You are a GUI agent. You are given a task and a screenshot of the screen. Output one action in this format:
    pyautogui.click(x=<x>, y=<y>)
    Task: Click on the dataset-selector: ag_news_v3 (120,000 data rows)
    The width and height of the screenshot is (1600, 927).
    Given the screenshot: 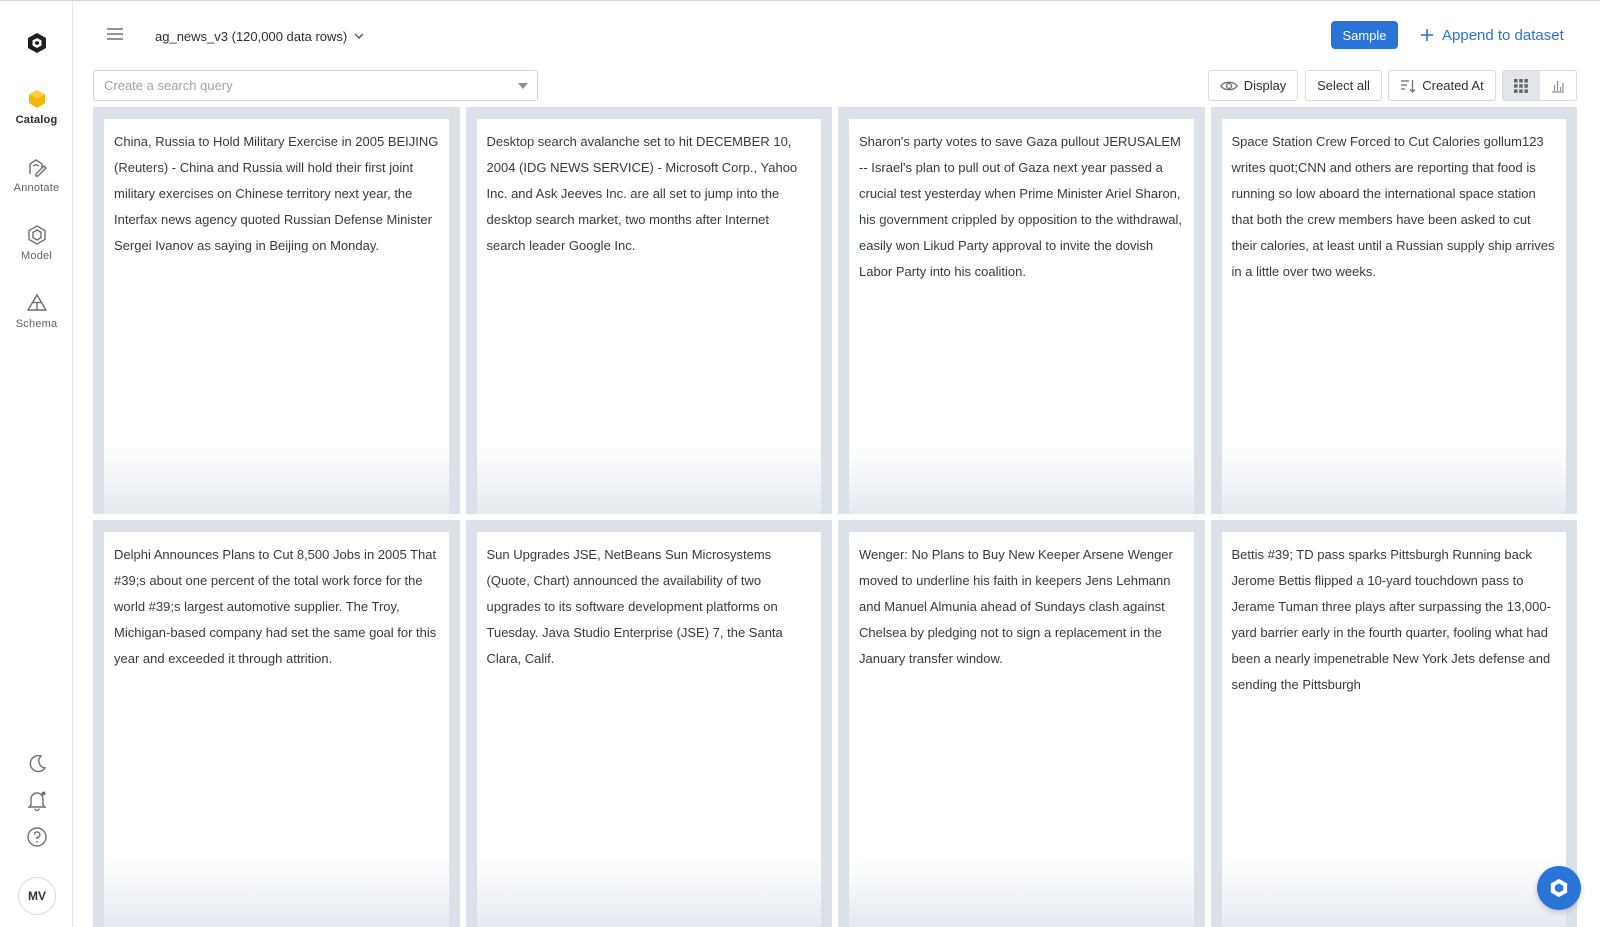 What is the action you would take?
    pyautogui.click(x=260, y=36)
    